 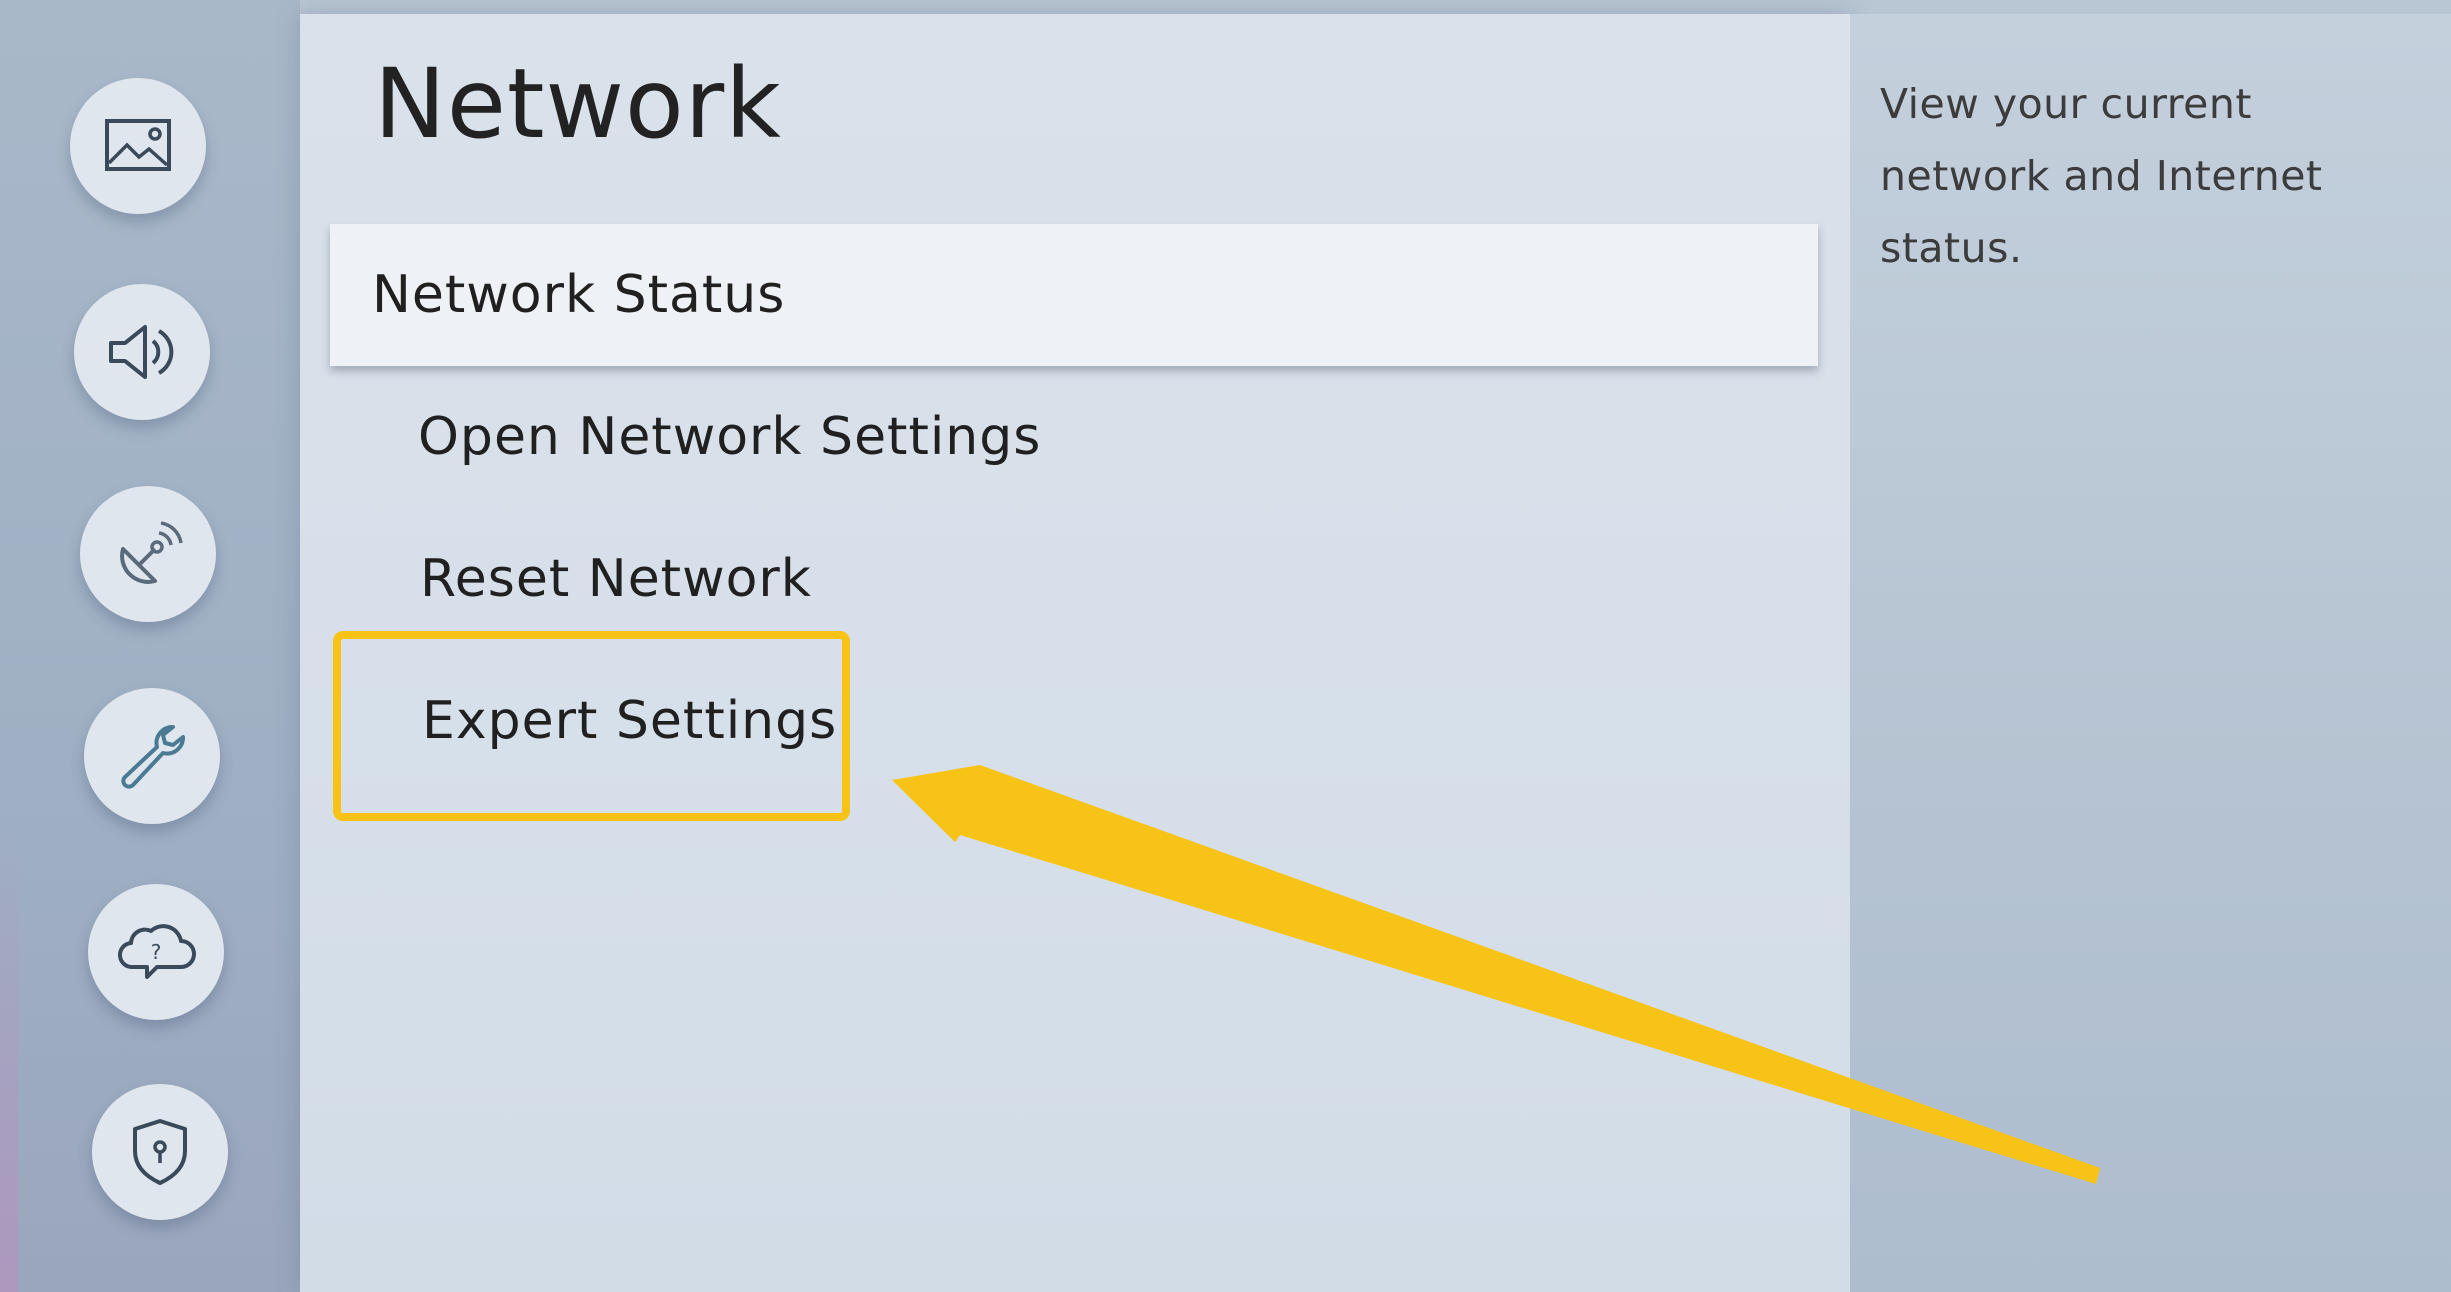 I want to click on menu-item-label: Network Status, so click(x=579, y=295).